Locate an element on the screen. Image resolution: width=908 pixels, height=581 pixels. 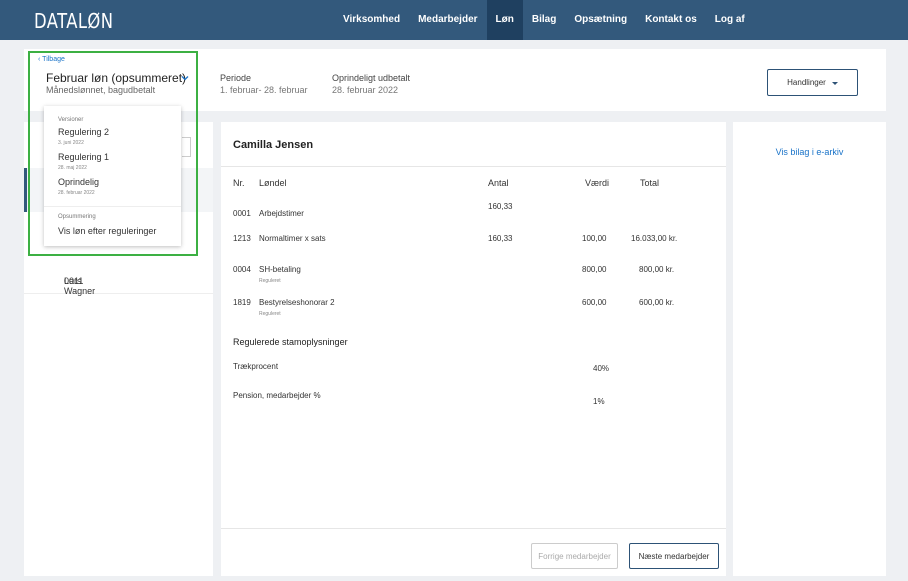
version-item-regulering-1: Regulering 1 is located at coordinates (83, 157).